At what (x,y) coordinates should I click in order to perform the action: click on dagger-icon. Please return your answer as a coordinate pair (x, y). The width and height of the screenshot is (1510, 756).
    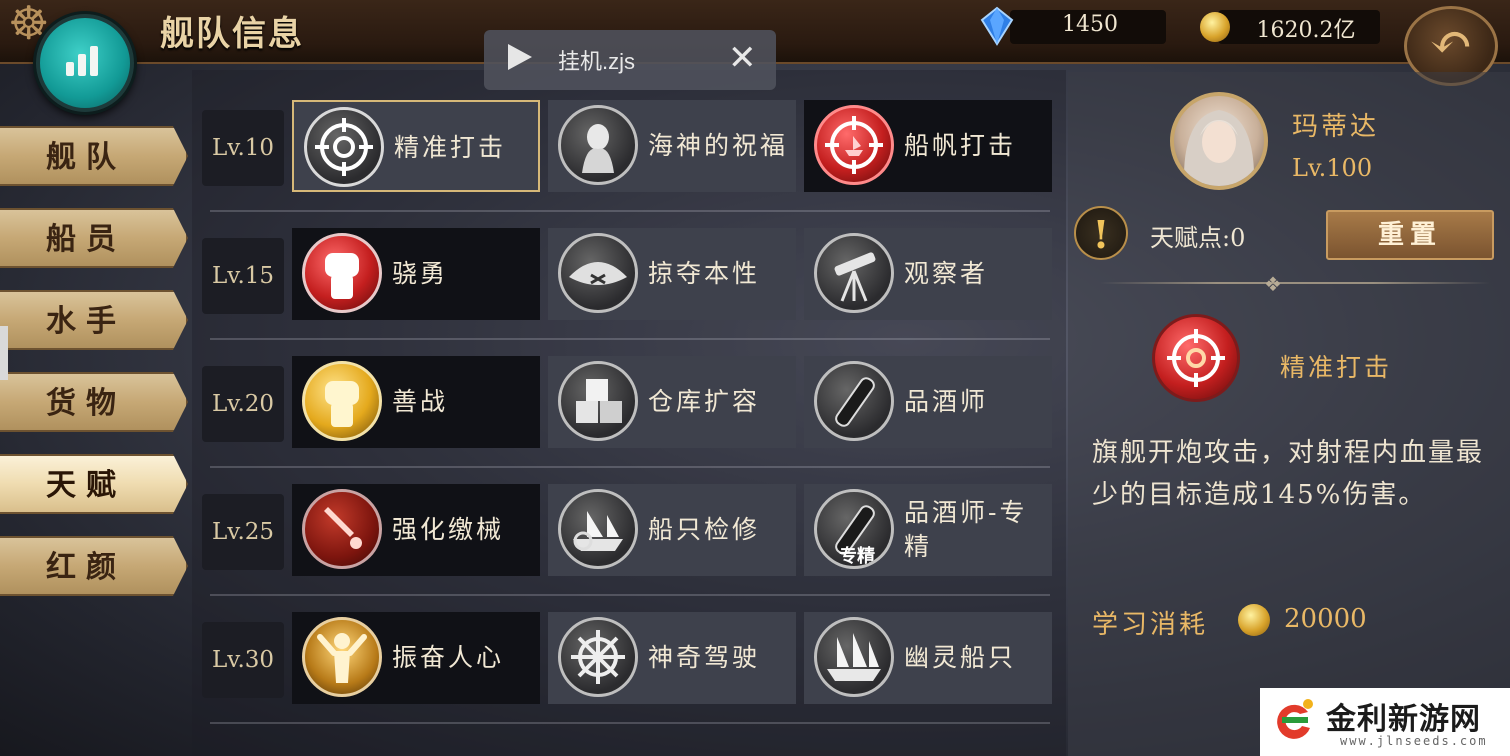
    Looking at the image, I should click on (342, 529).